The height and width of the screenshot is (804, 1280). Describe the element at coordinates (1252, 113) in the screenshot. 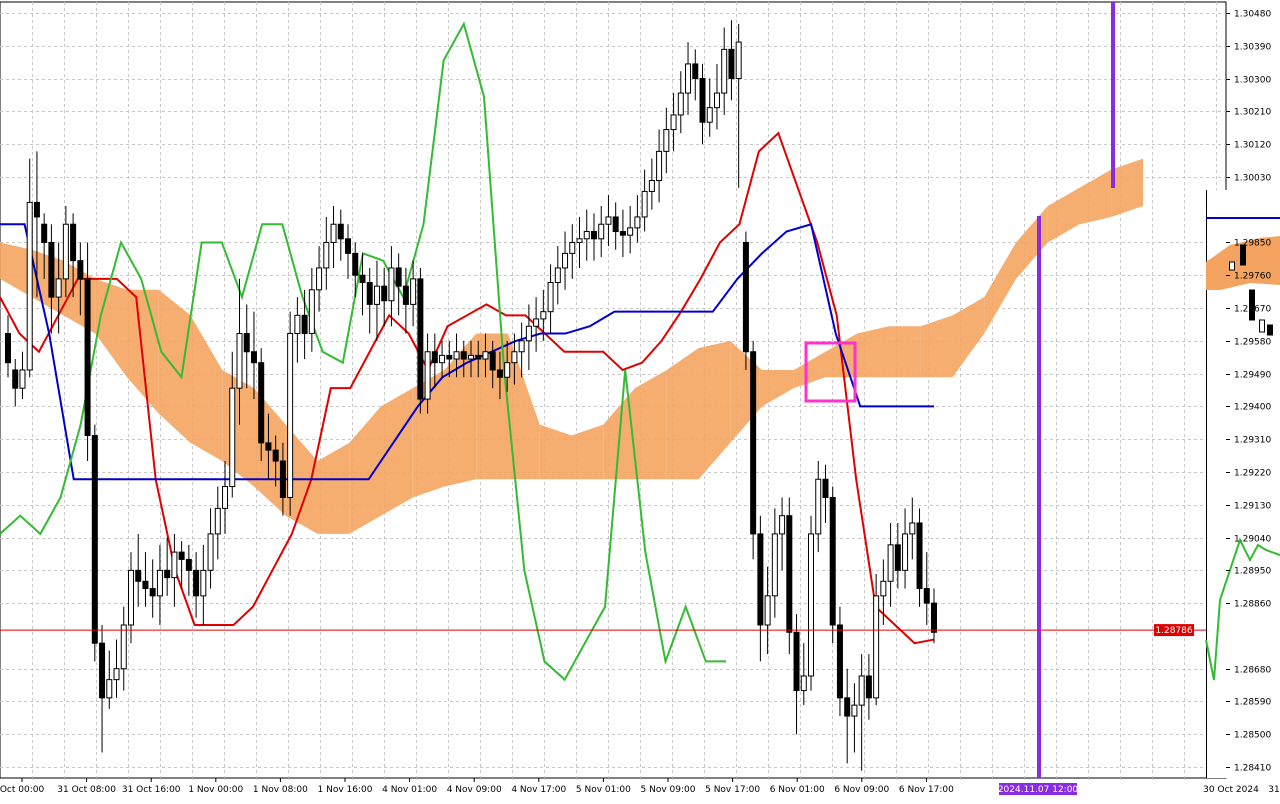

I see `y-tick-label: 1.30210` at that location.